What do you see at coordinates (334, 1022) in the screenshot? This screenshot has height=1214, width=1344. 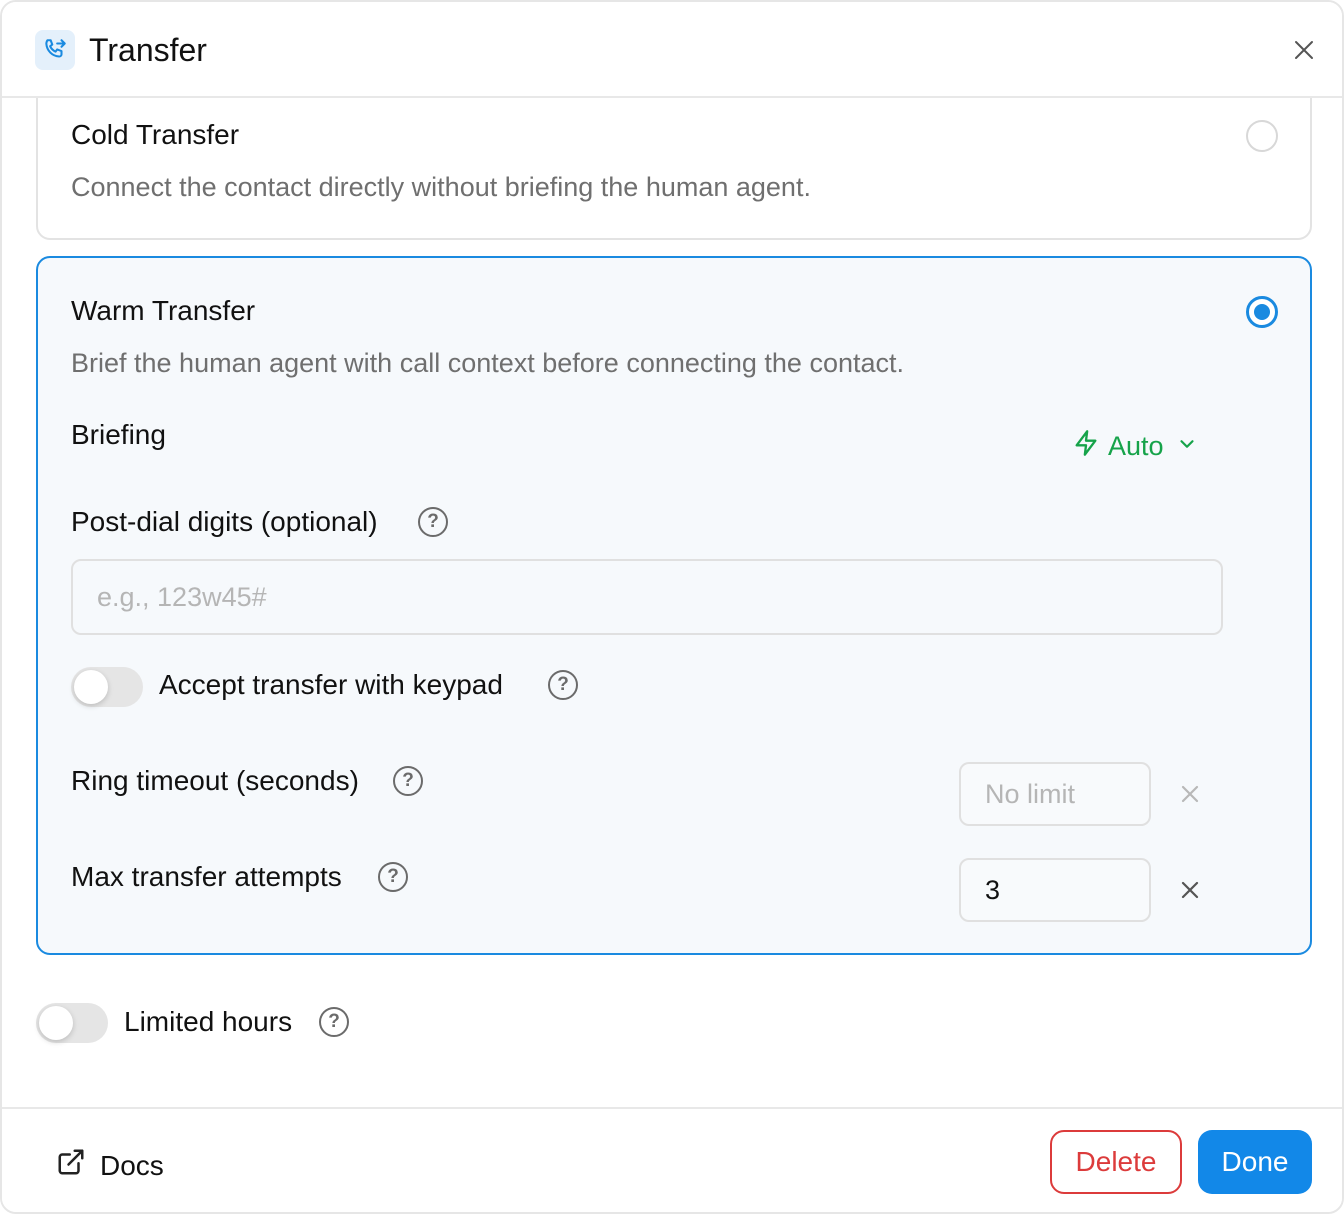 I see `limited-hours-help-icon: ?` at bounding box center [334, 1022].